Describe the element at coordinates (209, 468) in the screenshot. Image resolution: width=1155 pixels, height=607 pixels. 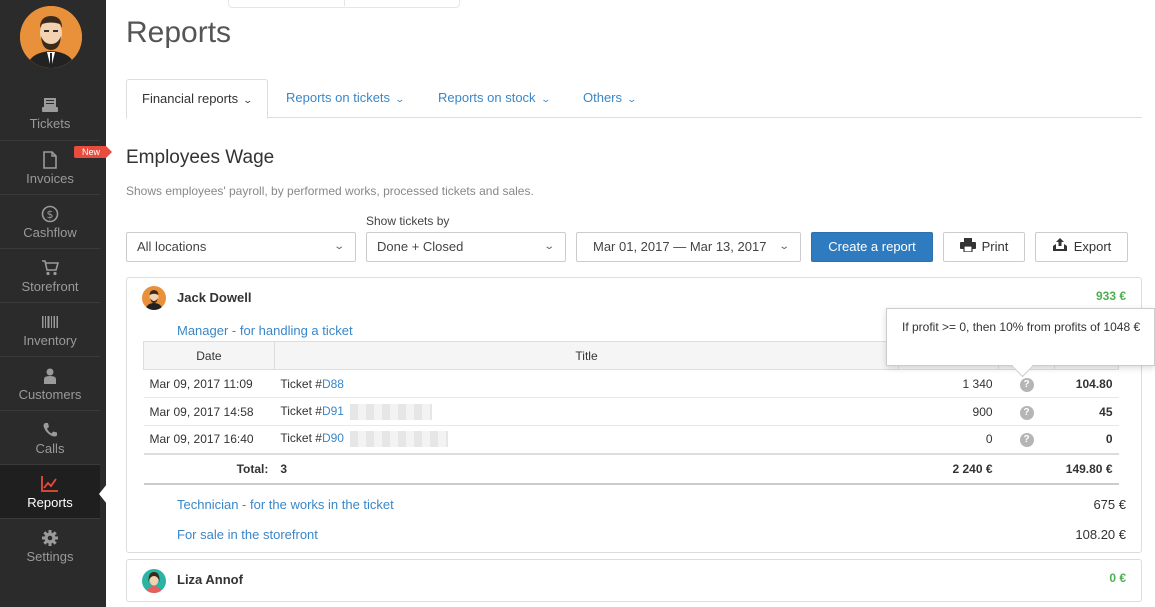
I see `total-label: Total:` at that location.